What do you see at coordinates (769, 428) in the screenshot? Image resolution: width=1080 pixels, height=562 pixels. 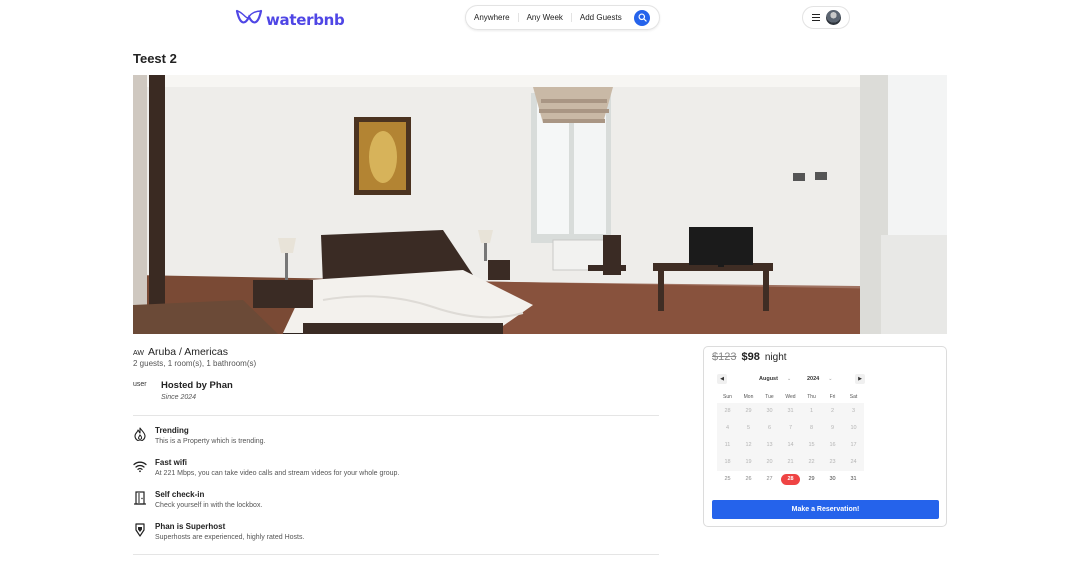 I see `calendar-day: 6` at bounding box center [769, 428].